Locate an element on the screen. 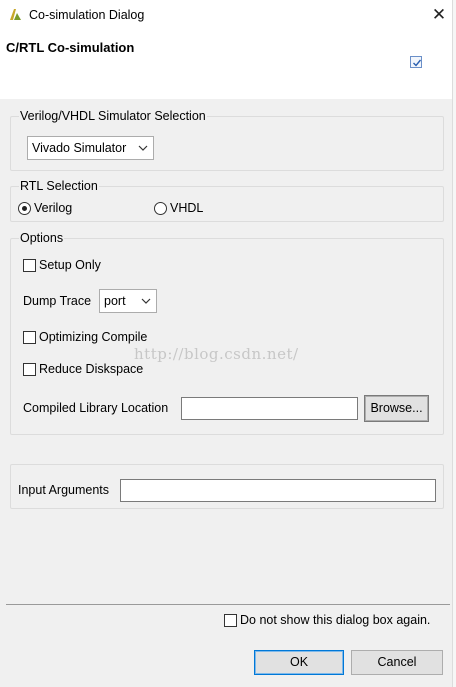  dialog-header: C/RTL Co-simulation is located at coordinates (228, 65).